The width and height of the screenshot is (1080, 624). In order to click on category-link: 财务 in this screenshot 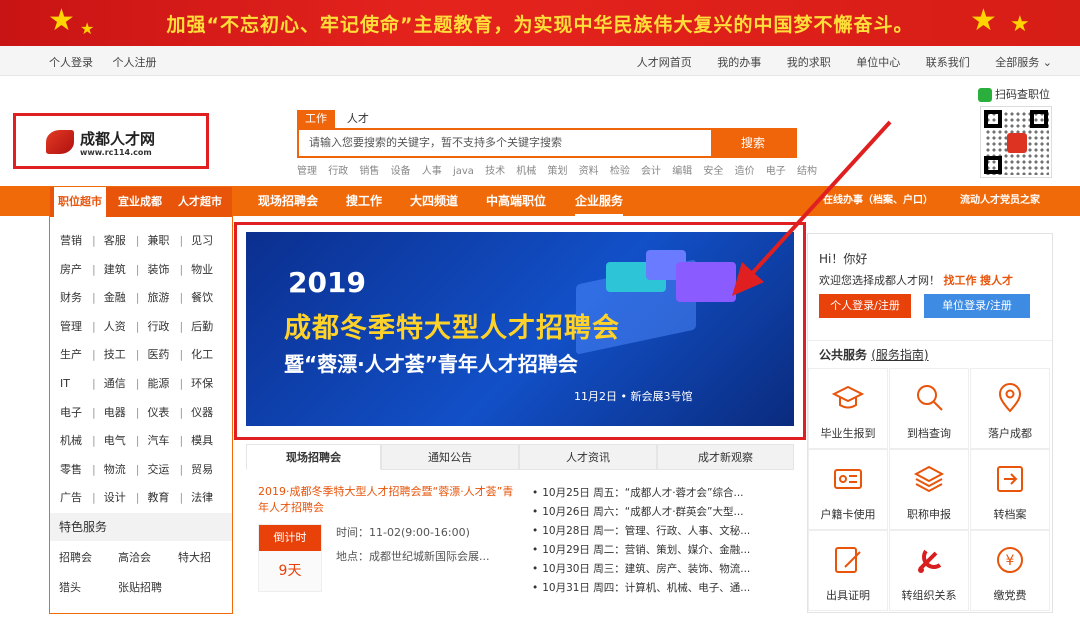, I will do `click(72, 298)`.